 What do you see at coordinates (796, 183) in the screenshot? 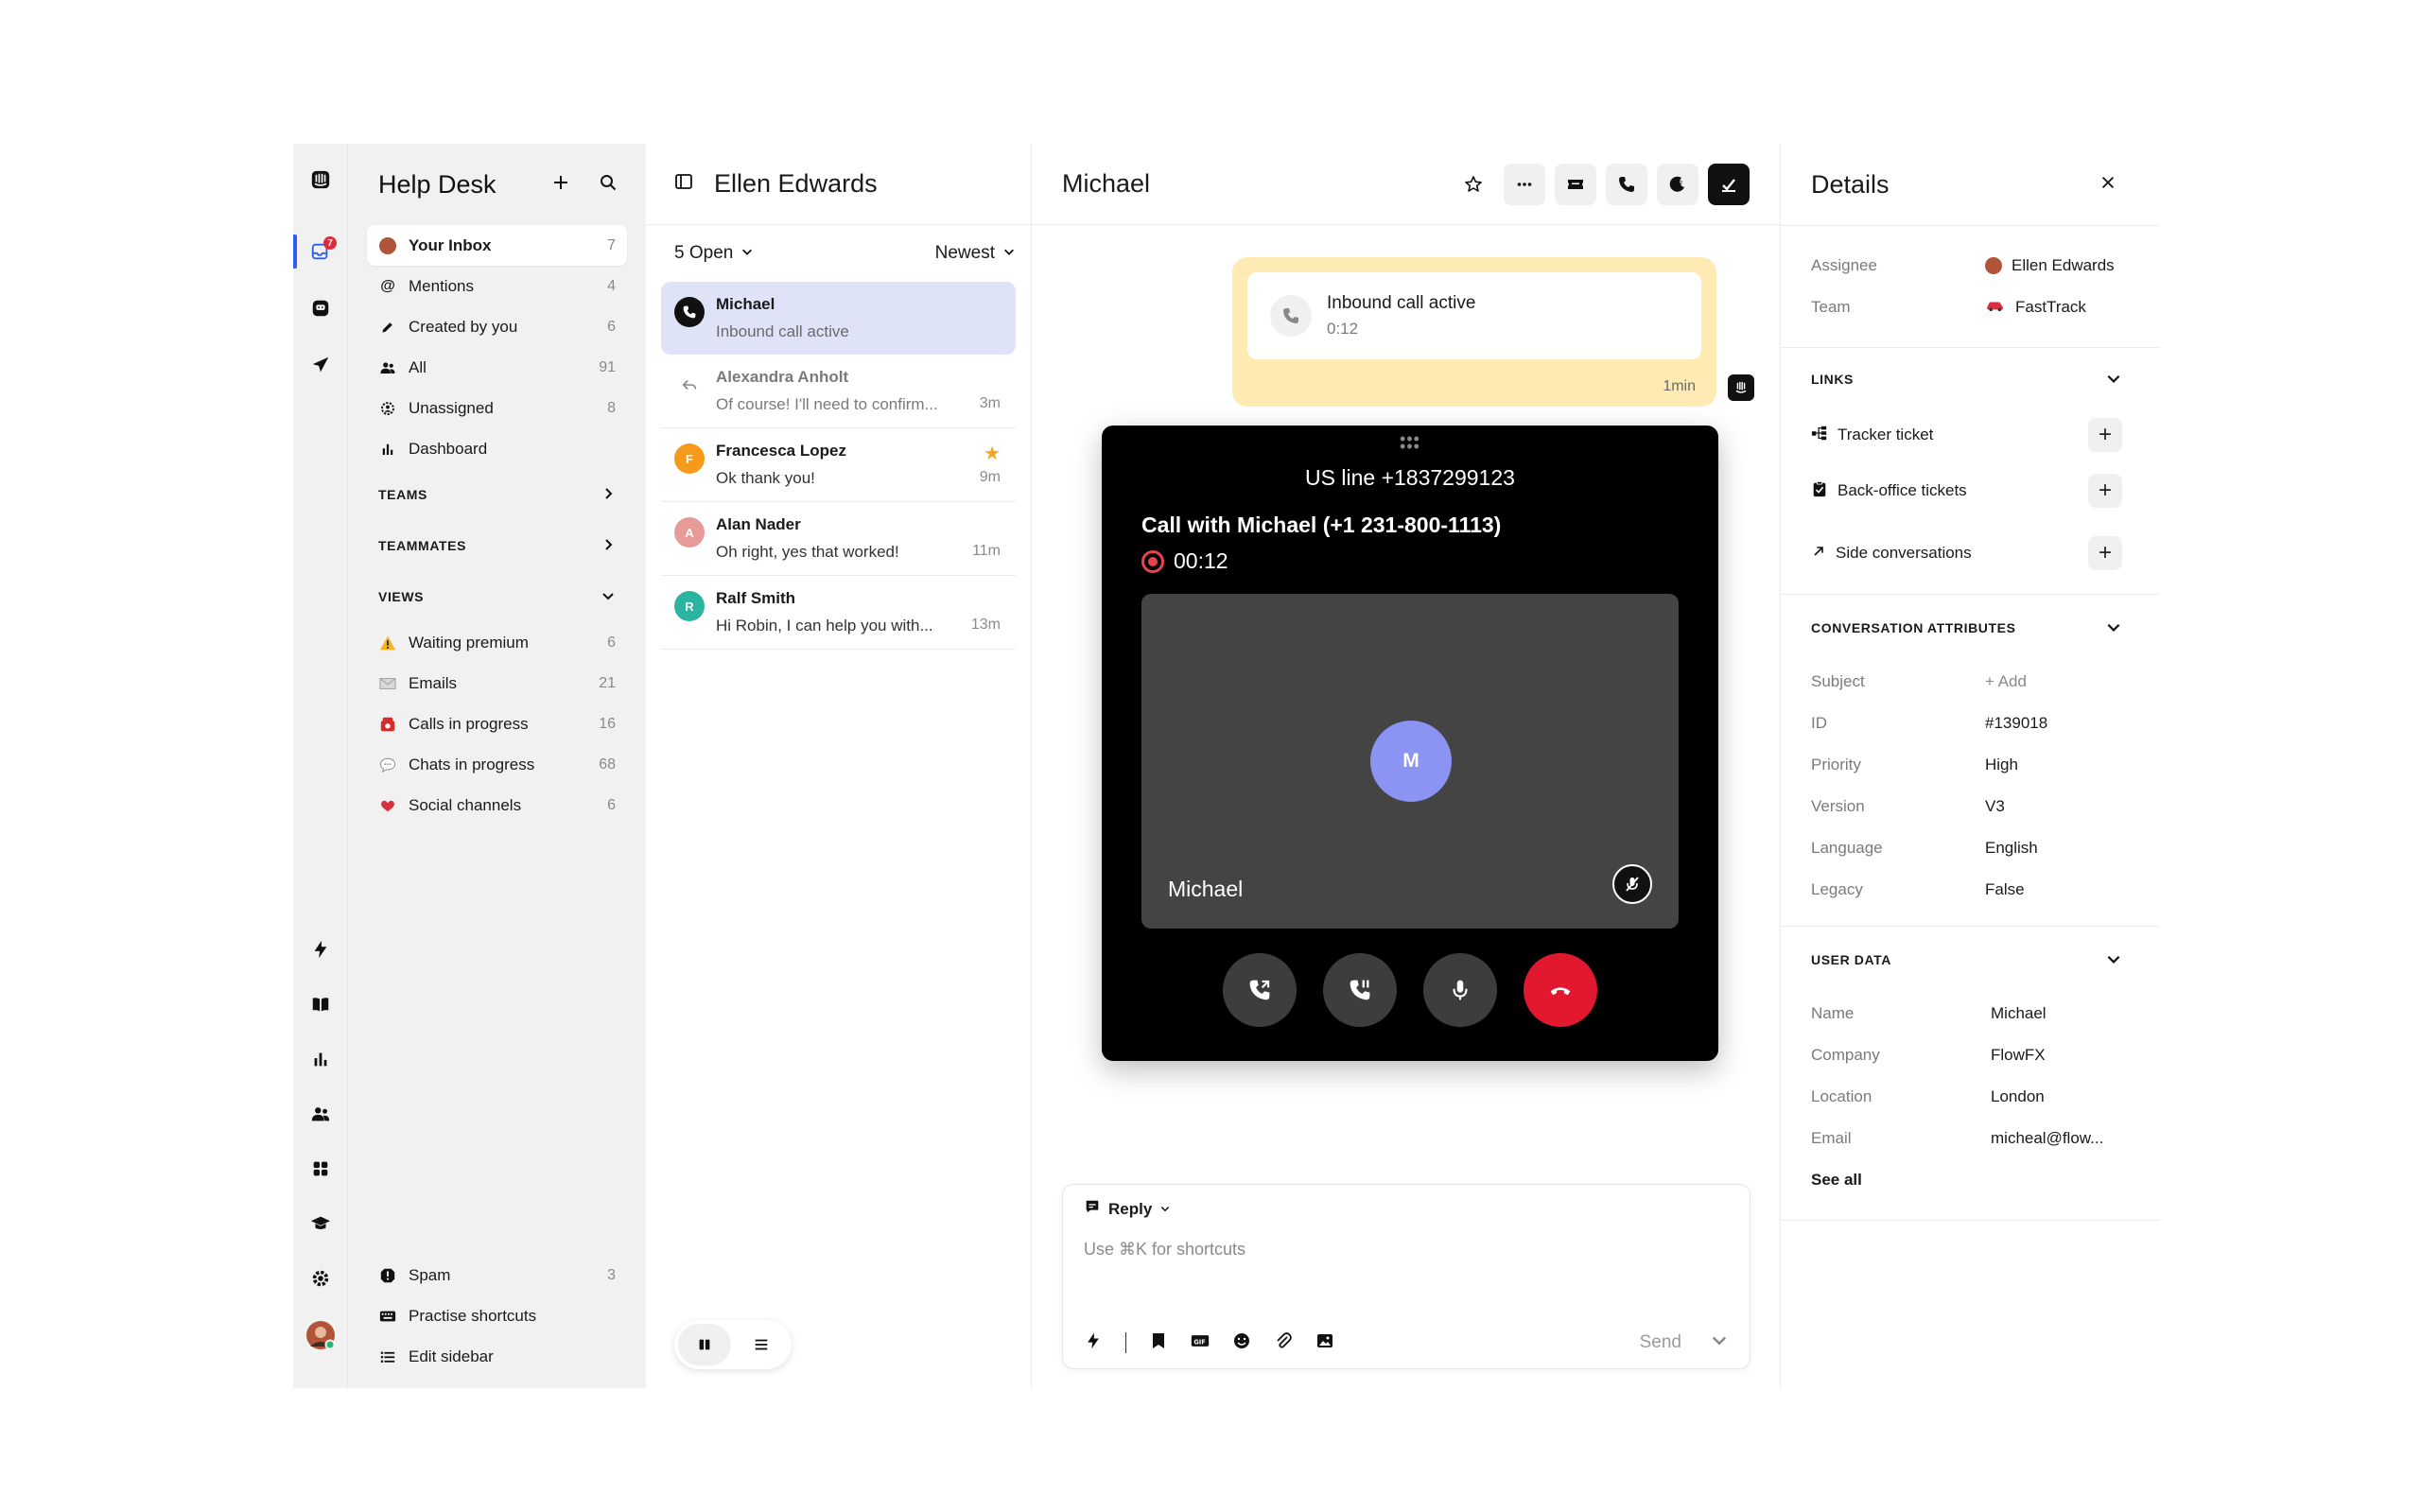
I see `inbox-owner-name: Ellen Edwards` at bounding box center [796, 183].